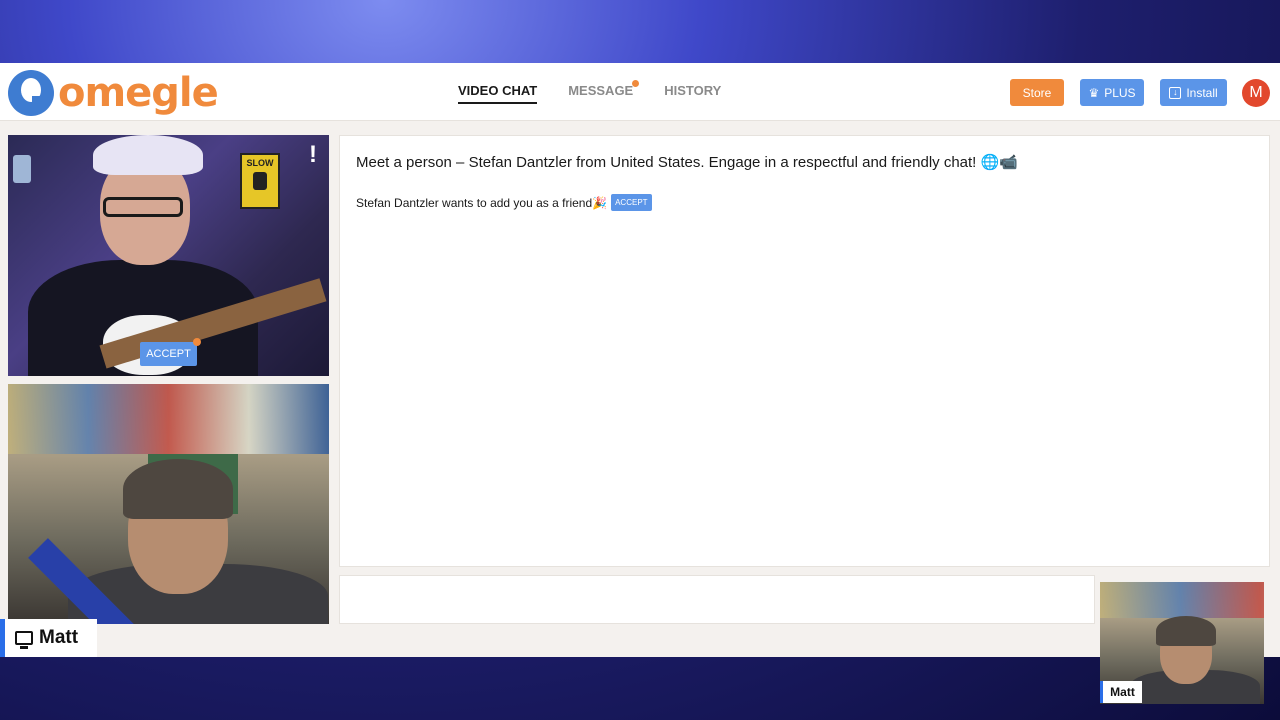 The image size is (1280, 720). Describe the element at coordinates (498, 90) in the screenshot. I see `tab-video-chat-label: VIDEO CHAT` at that location.